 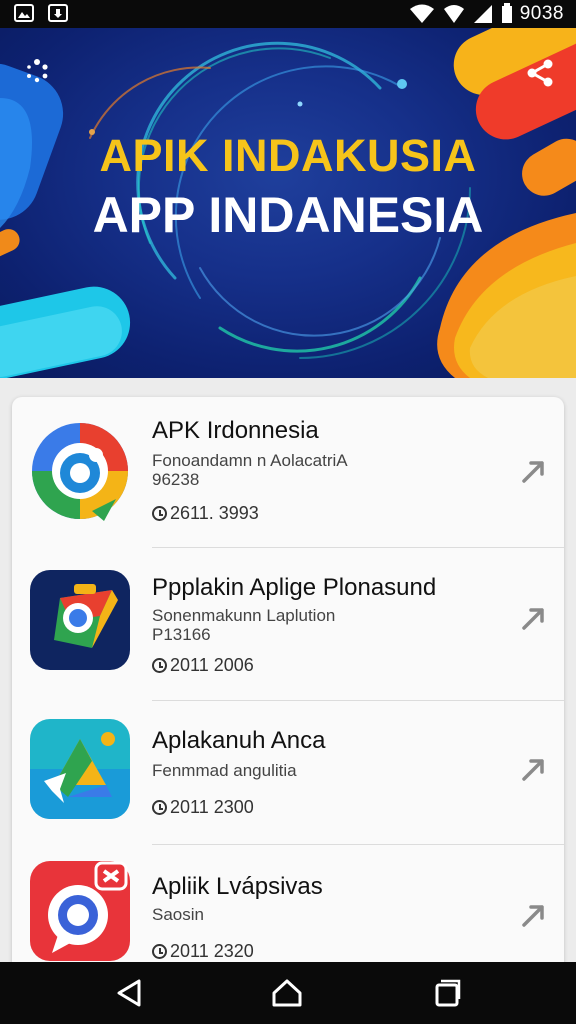 What do you see at coordinates (178, 914) in the screenshot?
I see `app-subtitle: Saosin` at bounding box center [178, 914].